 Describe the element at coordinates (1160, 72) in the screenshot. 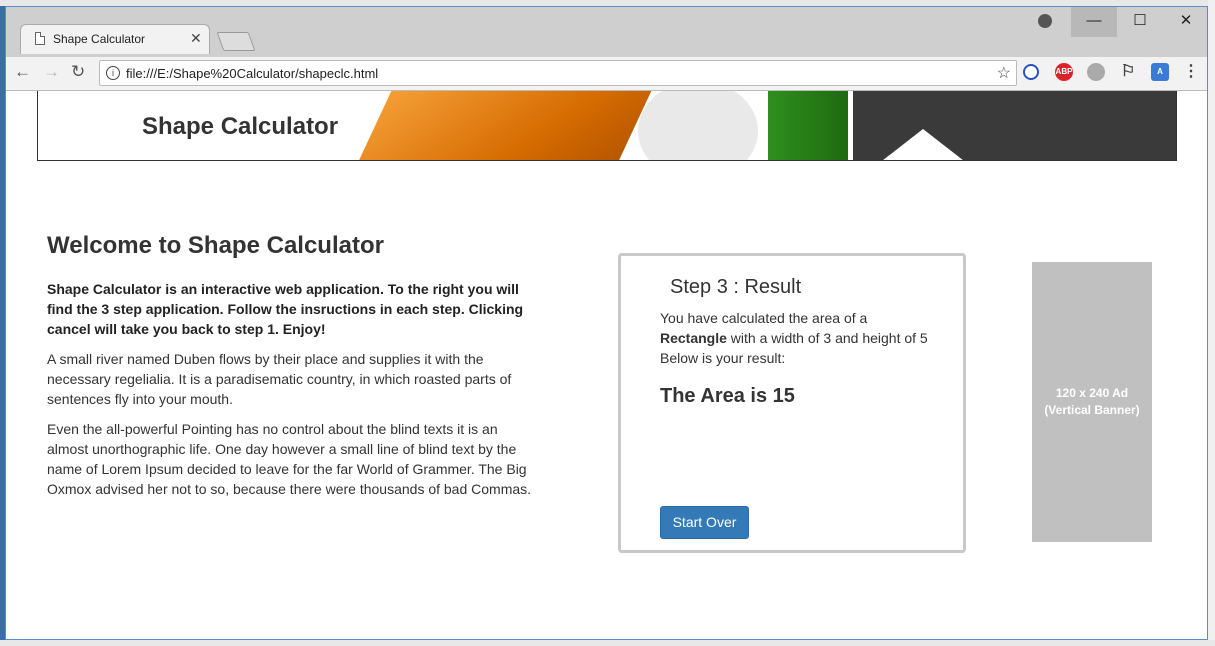

I see `translate-icon: A` at that location.